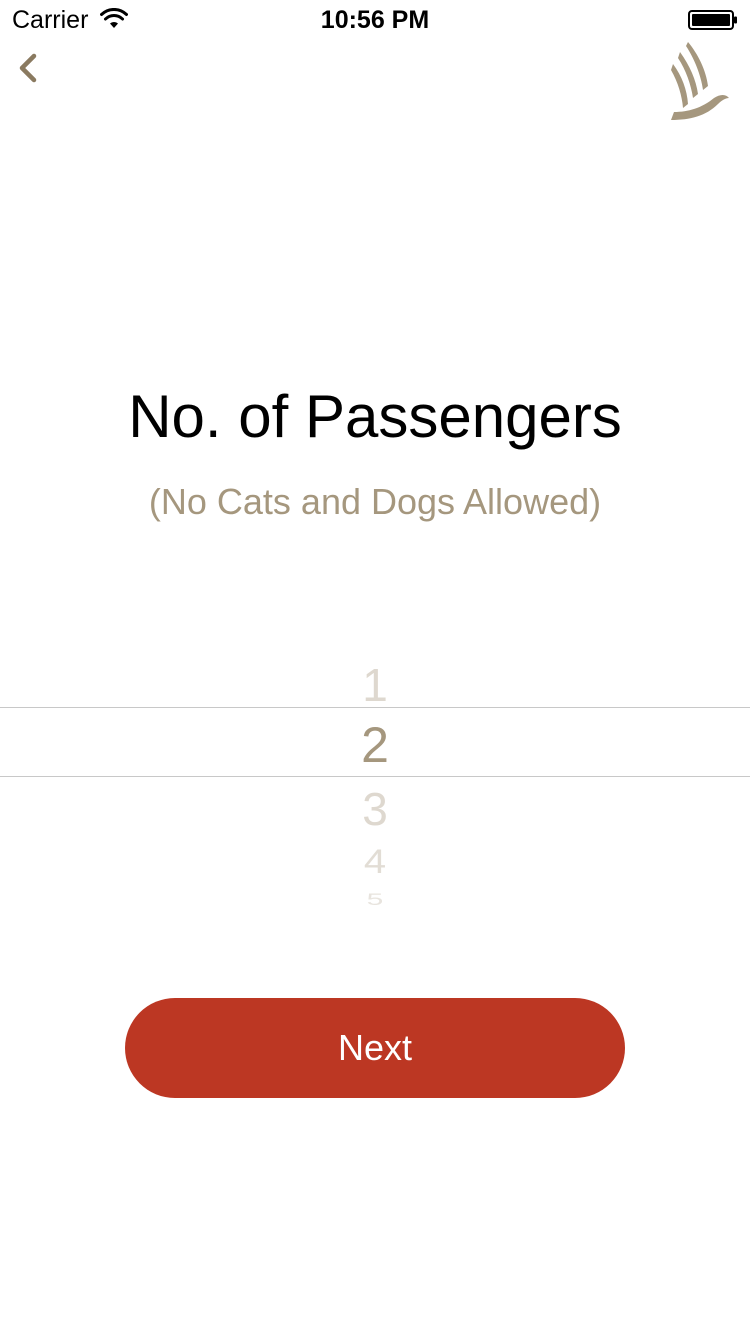 Image resolution: width=750 pixels, height=1334 pixels. I want to click on picker-selection-bottom-line, so click(375, 776).